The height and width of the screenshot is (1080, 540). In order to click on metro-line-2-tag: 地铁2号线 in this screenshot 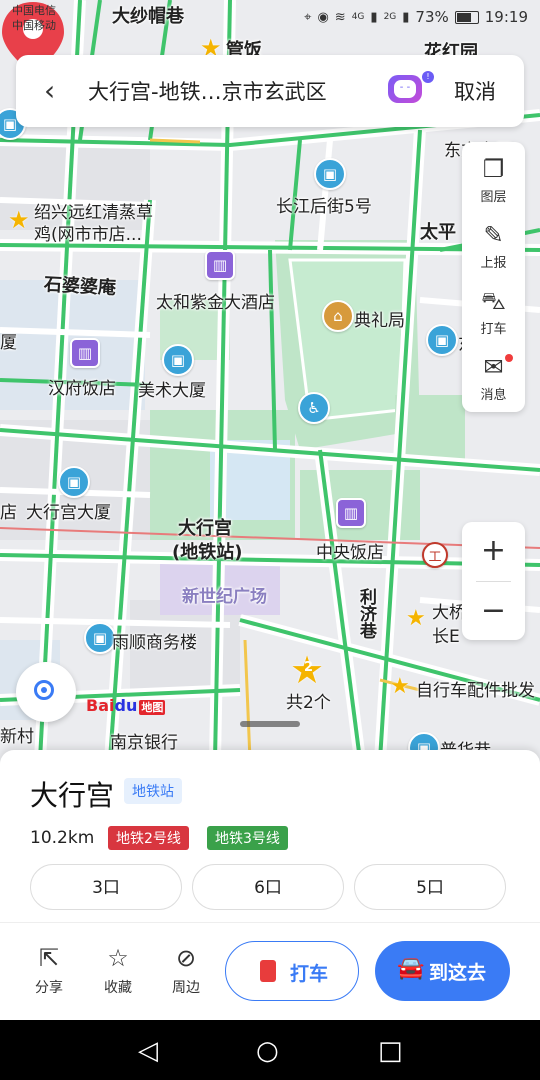, I will do `click(148, 838)`.